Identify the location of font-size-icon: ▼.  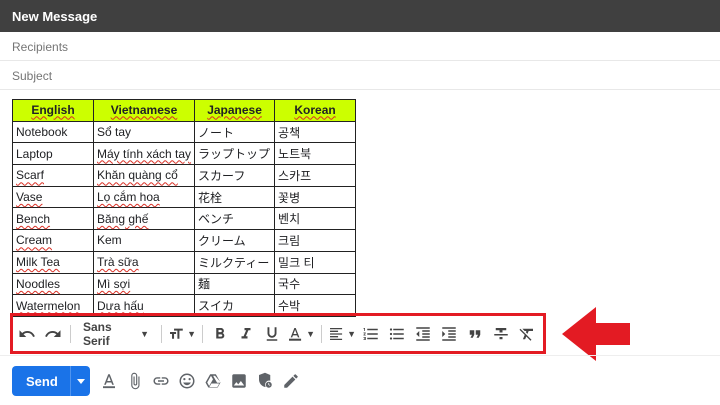
(182, 334).